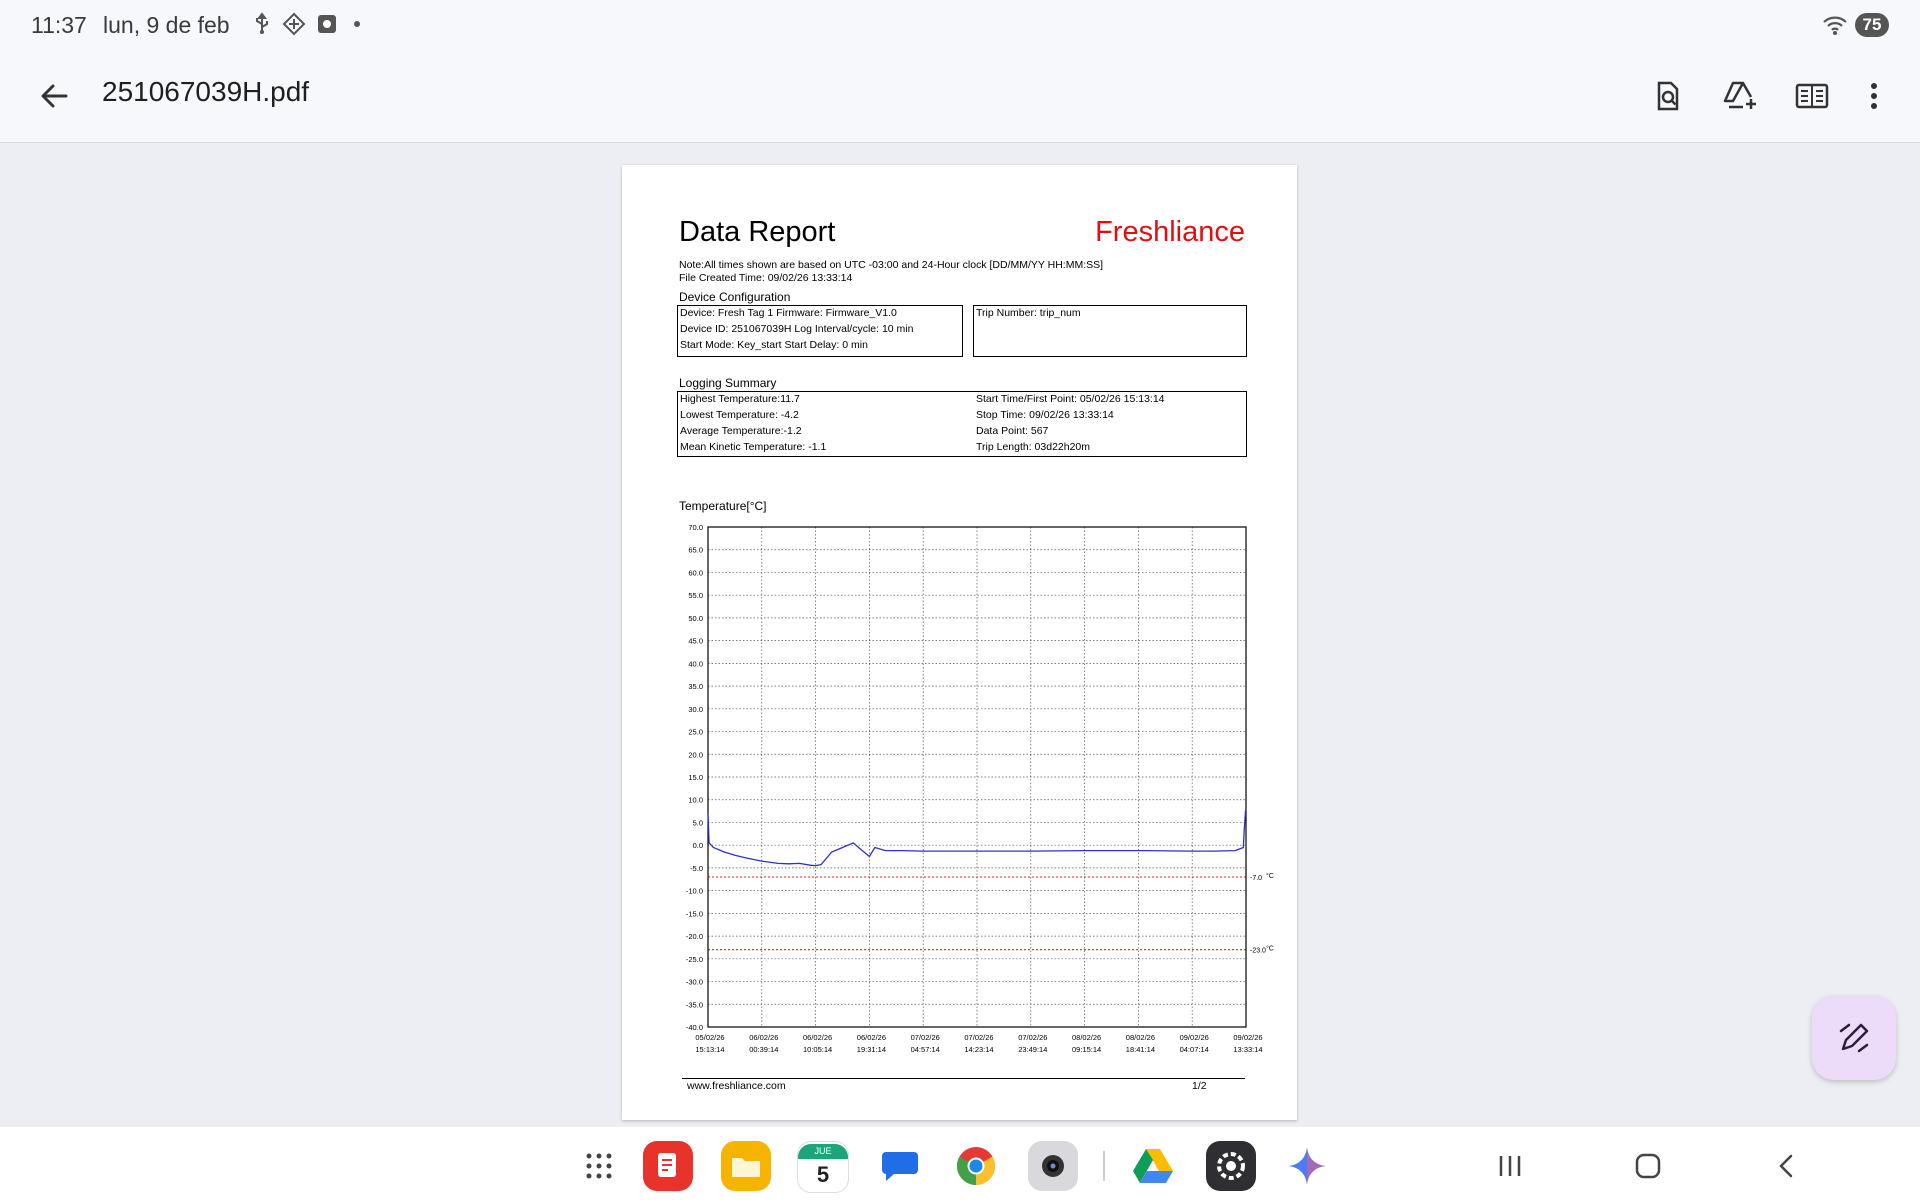 The image size is (1920, 1200). What do you see at coordinates (963, 1078) in the screenshot?
I see `footer-rule` at bounding box center [963, 1078].